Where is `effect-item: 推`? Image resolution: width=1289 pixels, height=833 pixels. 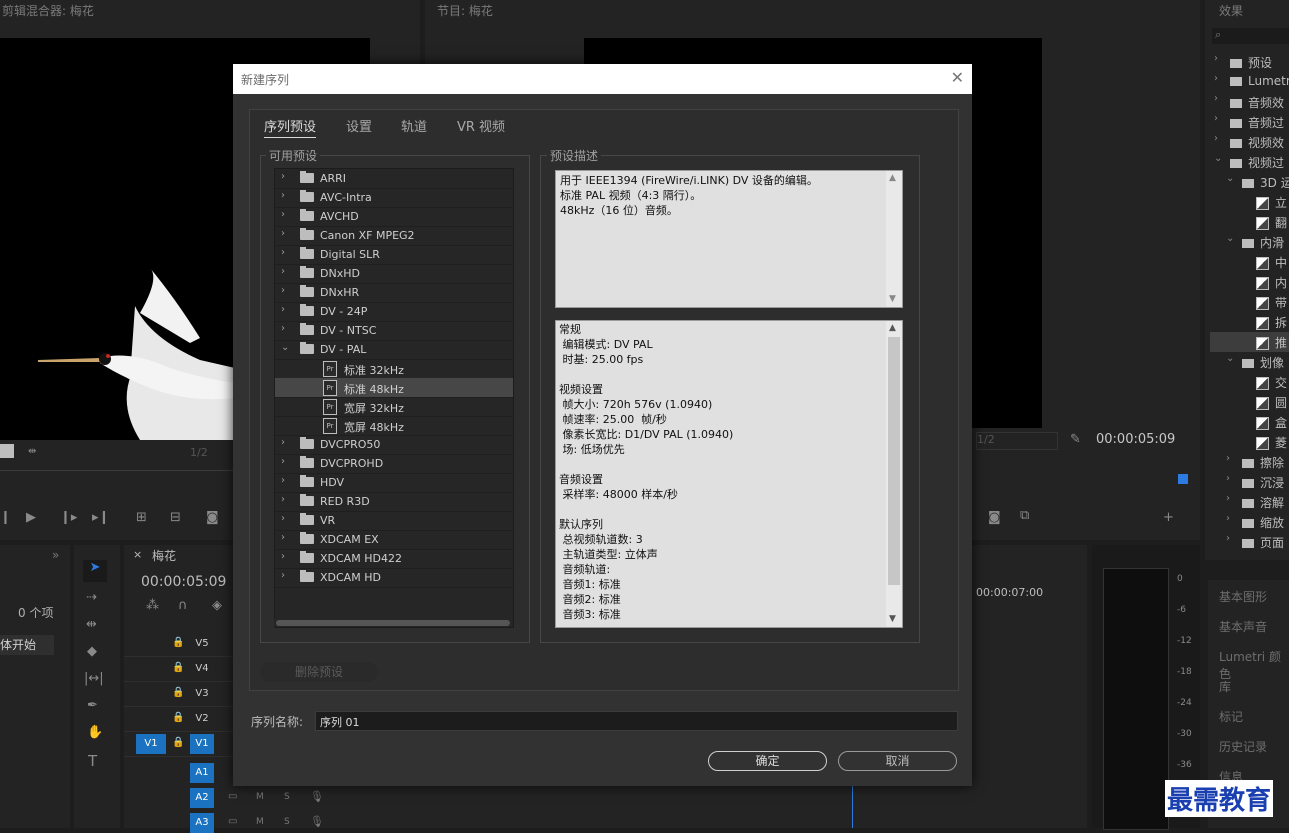
effect-item: 推 is located at coordinates (1249, 342).